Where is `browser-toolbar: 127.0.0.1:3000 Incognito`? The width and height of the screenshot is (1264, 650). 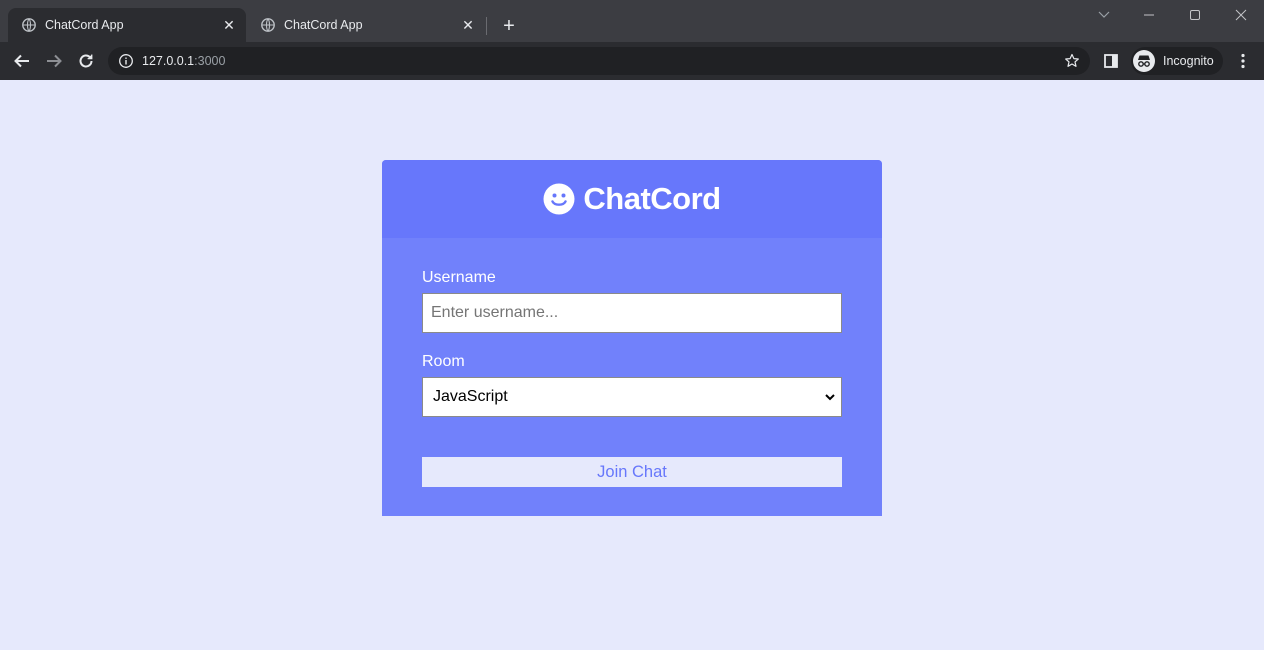 browser-toolbar: 127.0.0.1:3000 Incognito is located at coordinates (632, 61).